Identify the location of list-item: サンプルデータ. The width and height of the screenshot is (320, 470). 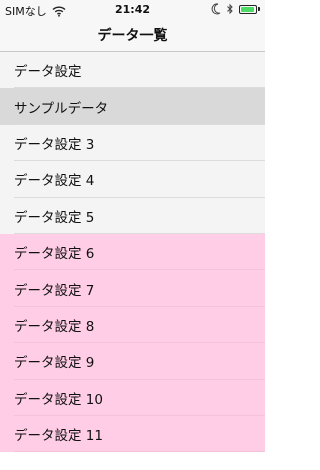
(132, 107).